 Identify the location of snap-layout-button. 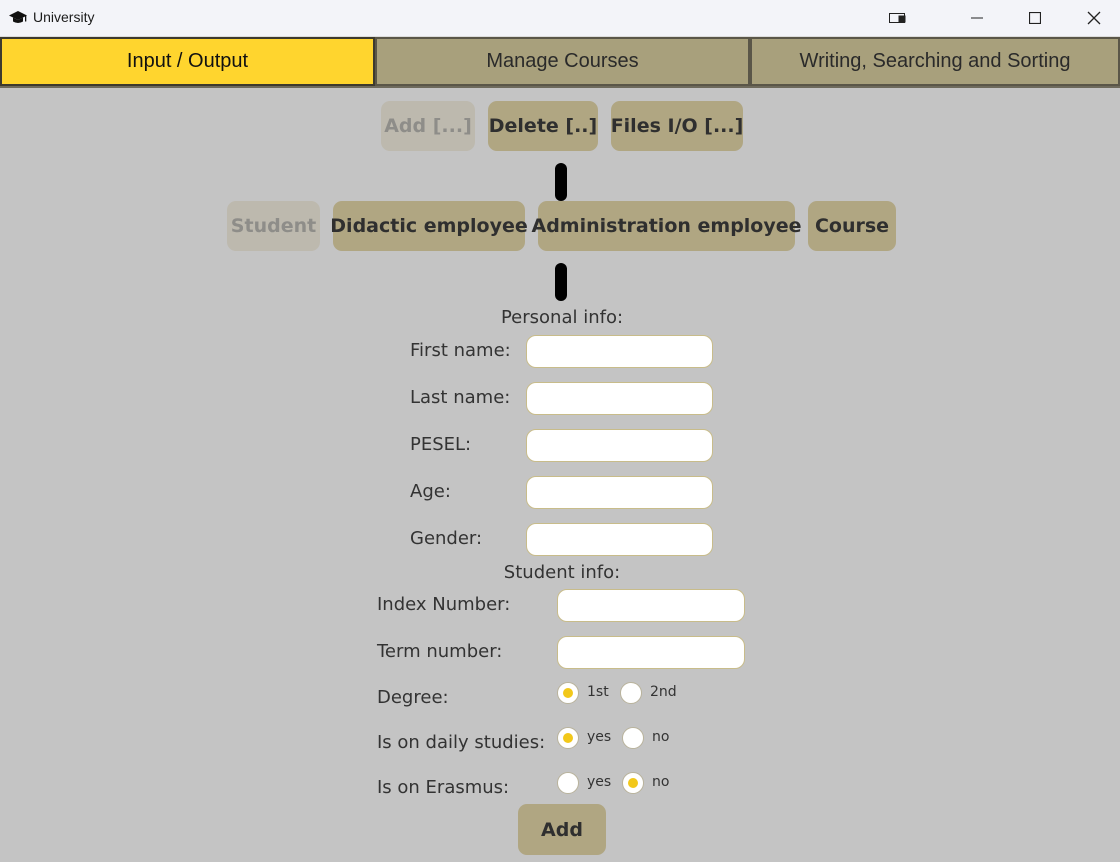
(898, 18).